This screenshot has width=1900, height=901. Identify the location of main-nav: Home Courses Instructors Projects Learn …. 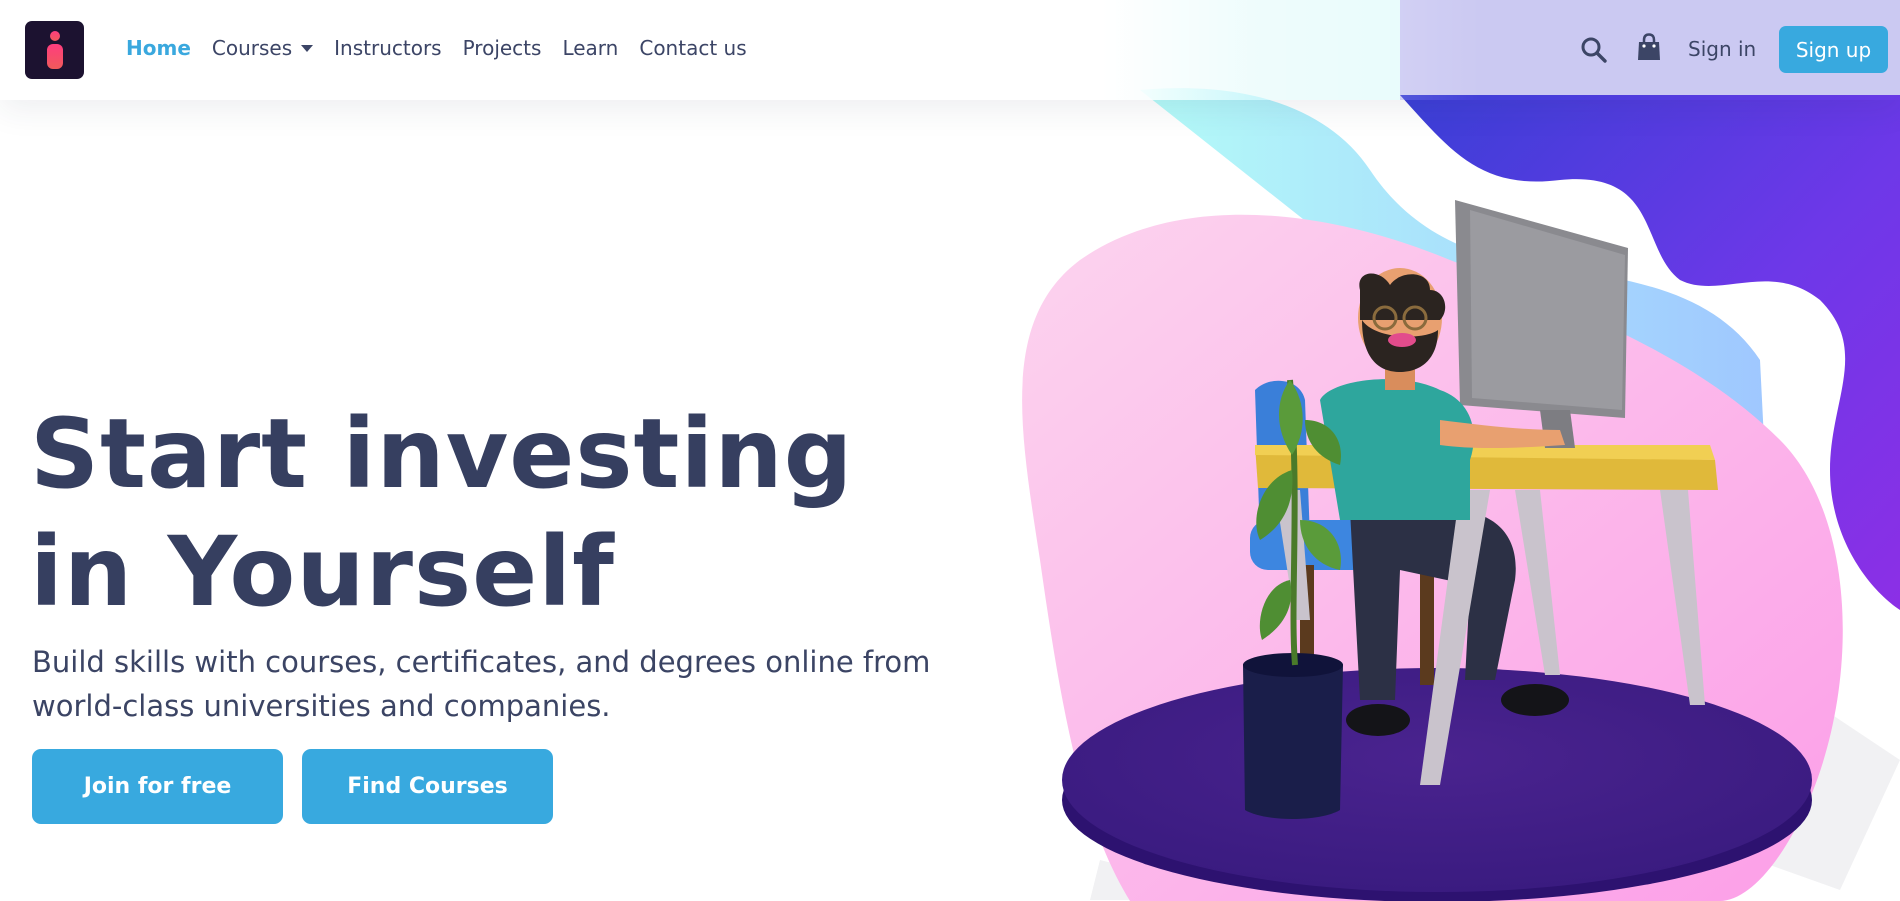
(447, 48).